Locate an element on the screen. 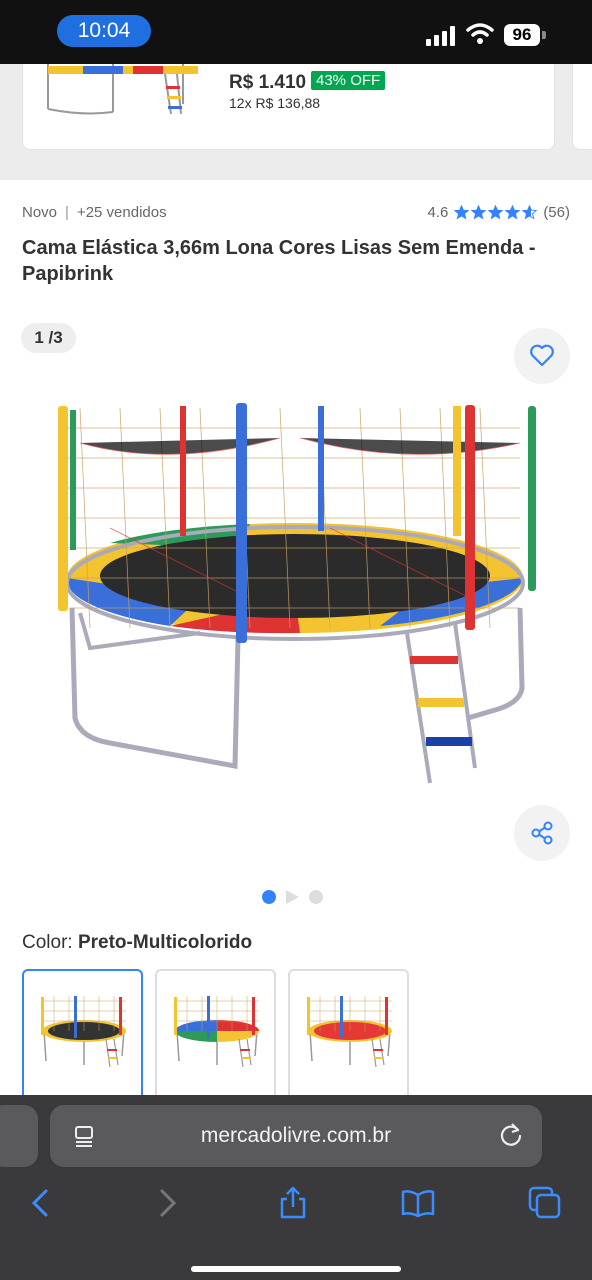  color-label: Color: Preto-Multicolorido is located at coordinates (137, 943).